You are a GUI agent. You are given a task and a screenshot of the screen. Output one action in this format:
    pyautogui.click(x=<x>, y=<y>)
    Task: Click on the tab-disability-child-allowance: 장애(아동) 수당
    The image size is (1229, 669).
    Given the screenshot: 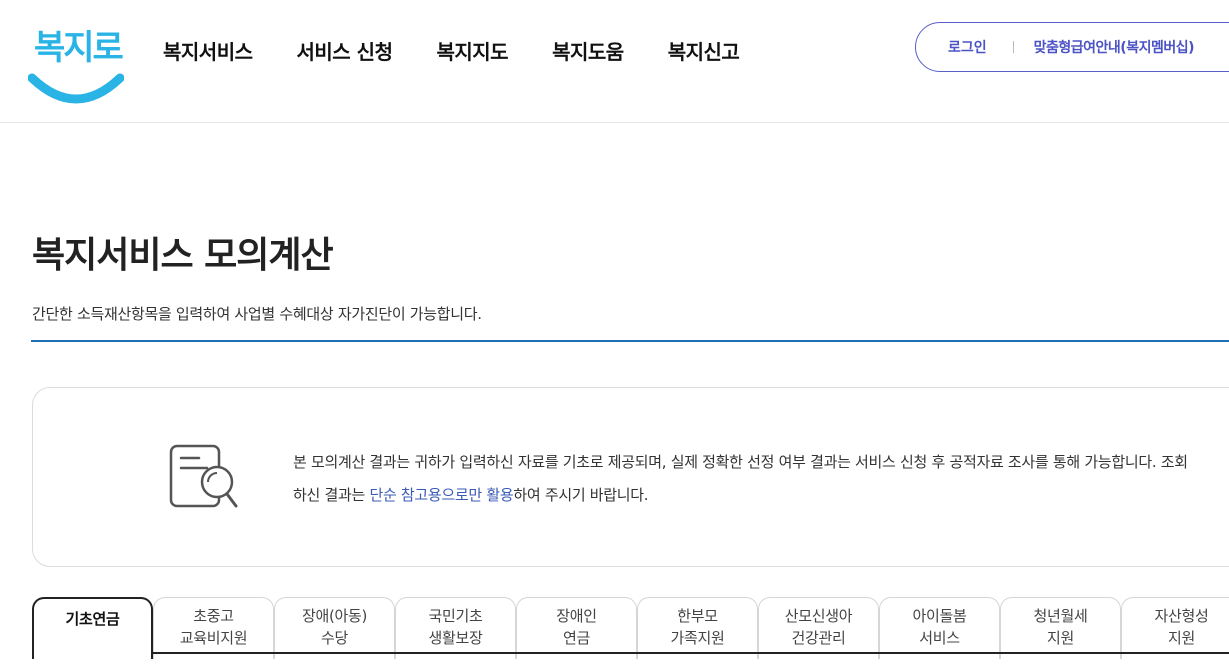 What is the action you would take?
    pyautogui.click(x=334, y=628)
    